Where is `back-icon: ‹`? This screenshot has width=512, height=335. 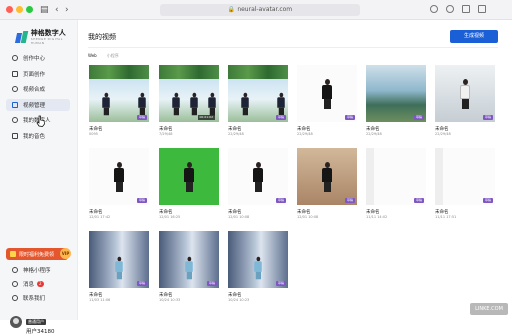 back-icon: ‹ is located at coordinates (57, 10).